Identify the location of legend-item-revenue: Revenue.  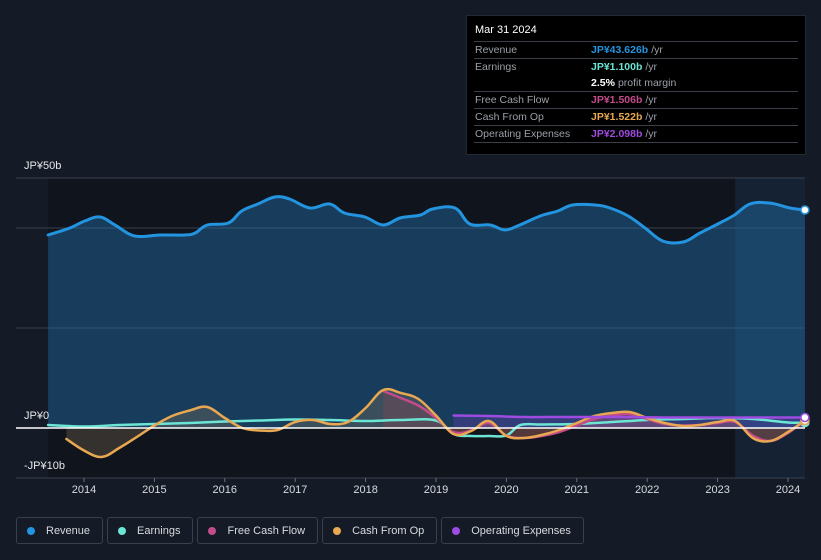
(60, 530).